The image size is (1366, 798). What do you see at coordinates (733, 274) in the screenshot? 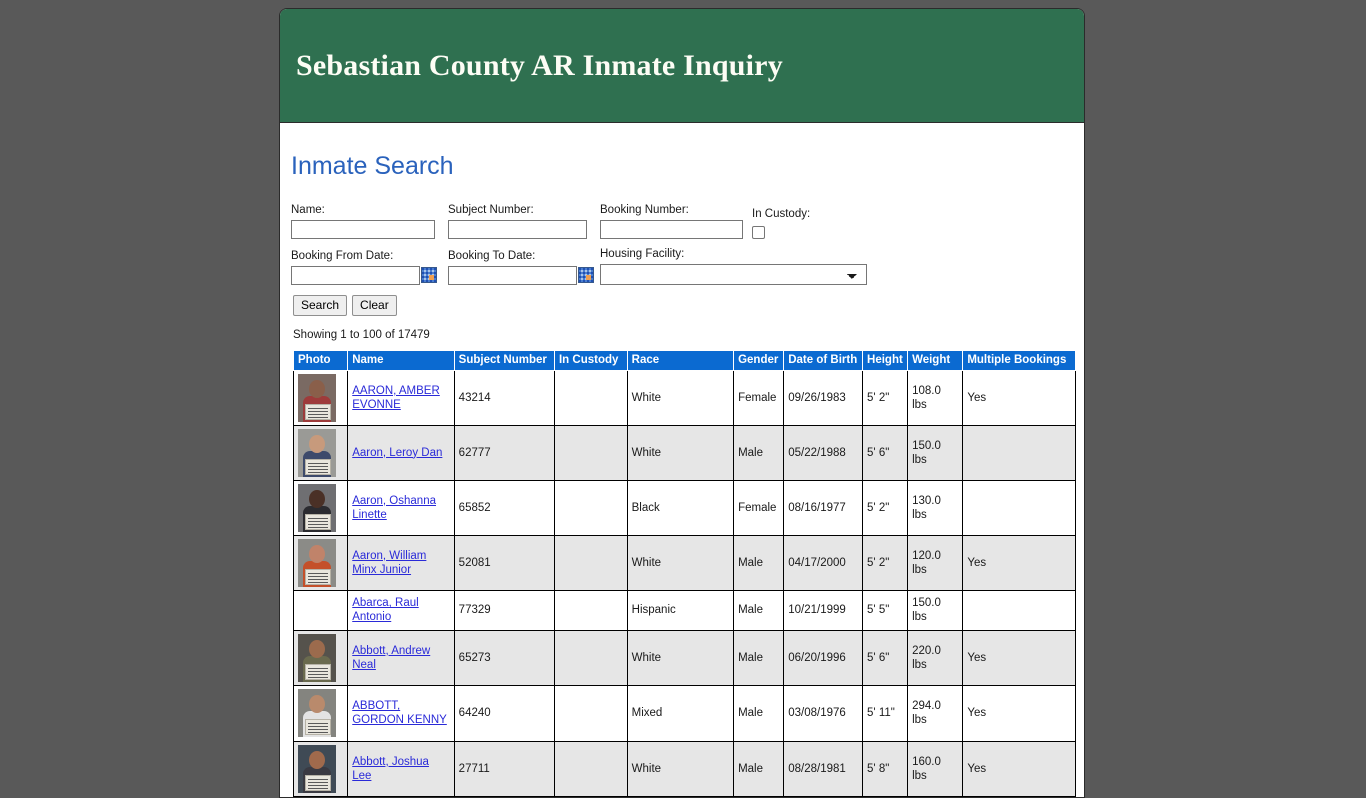
I see `housing-facility-select` at bounding box center [733, 274].